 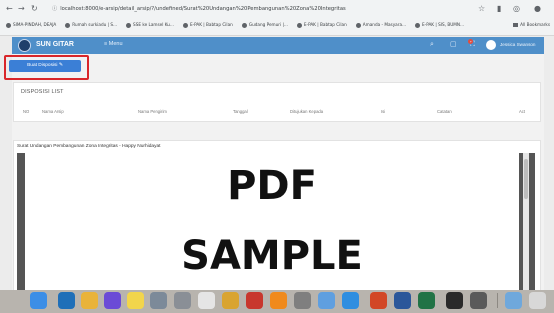 What do you see at coordinates (206, 300) in the screenshot?
I see `photos-icon` at bounding box center [206, 300].